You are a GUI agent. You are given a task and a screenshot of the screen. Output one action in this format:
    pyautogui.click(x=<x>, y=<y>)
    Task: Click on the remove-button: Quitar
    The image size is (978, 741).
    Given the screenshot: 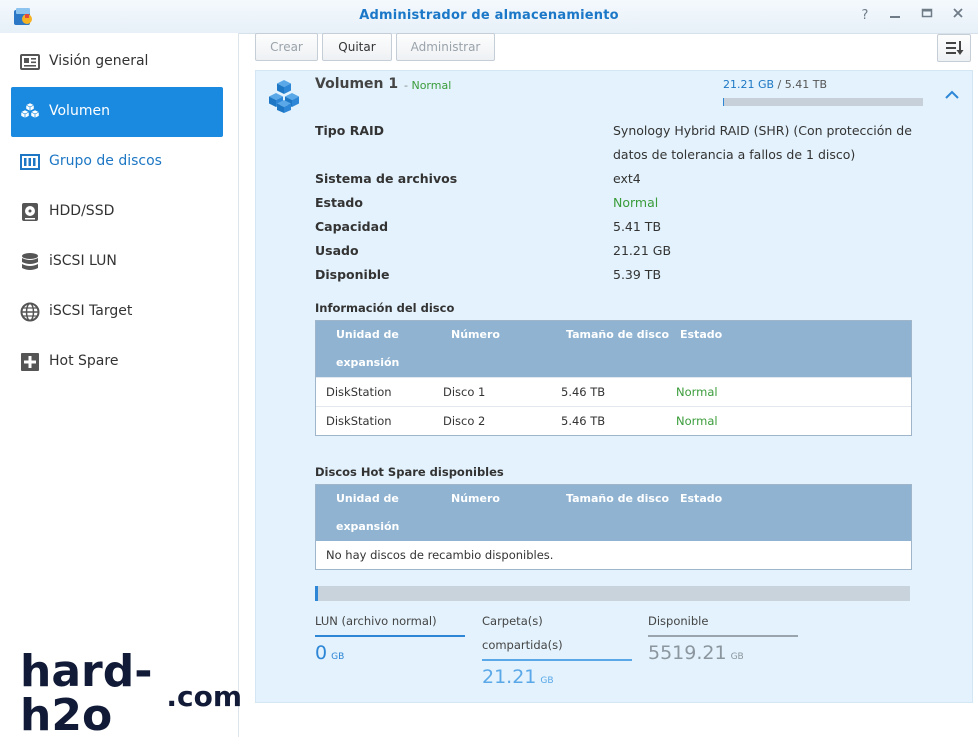 What is the action you would take?
    pyautogui.click(x=357, y=47)
    